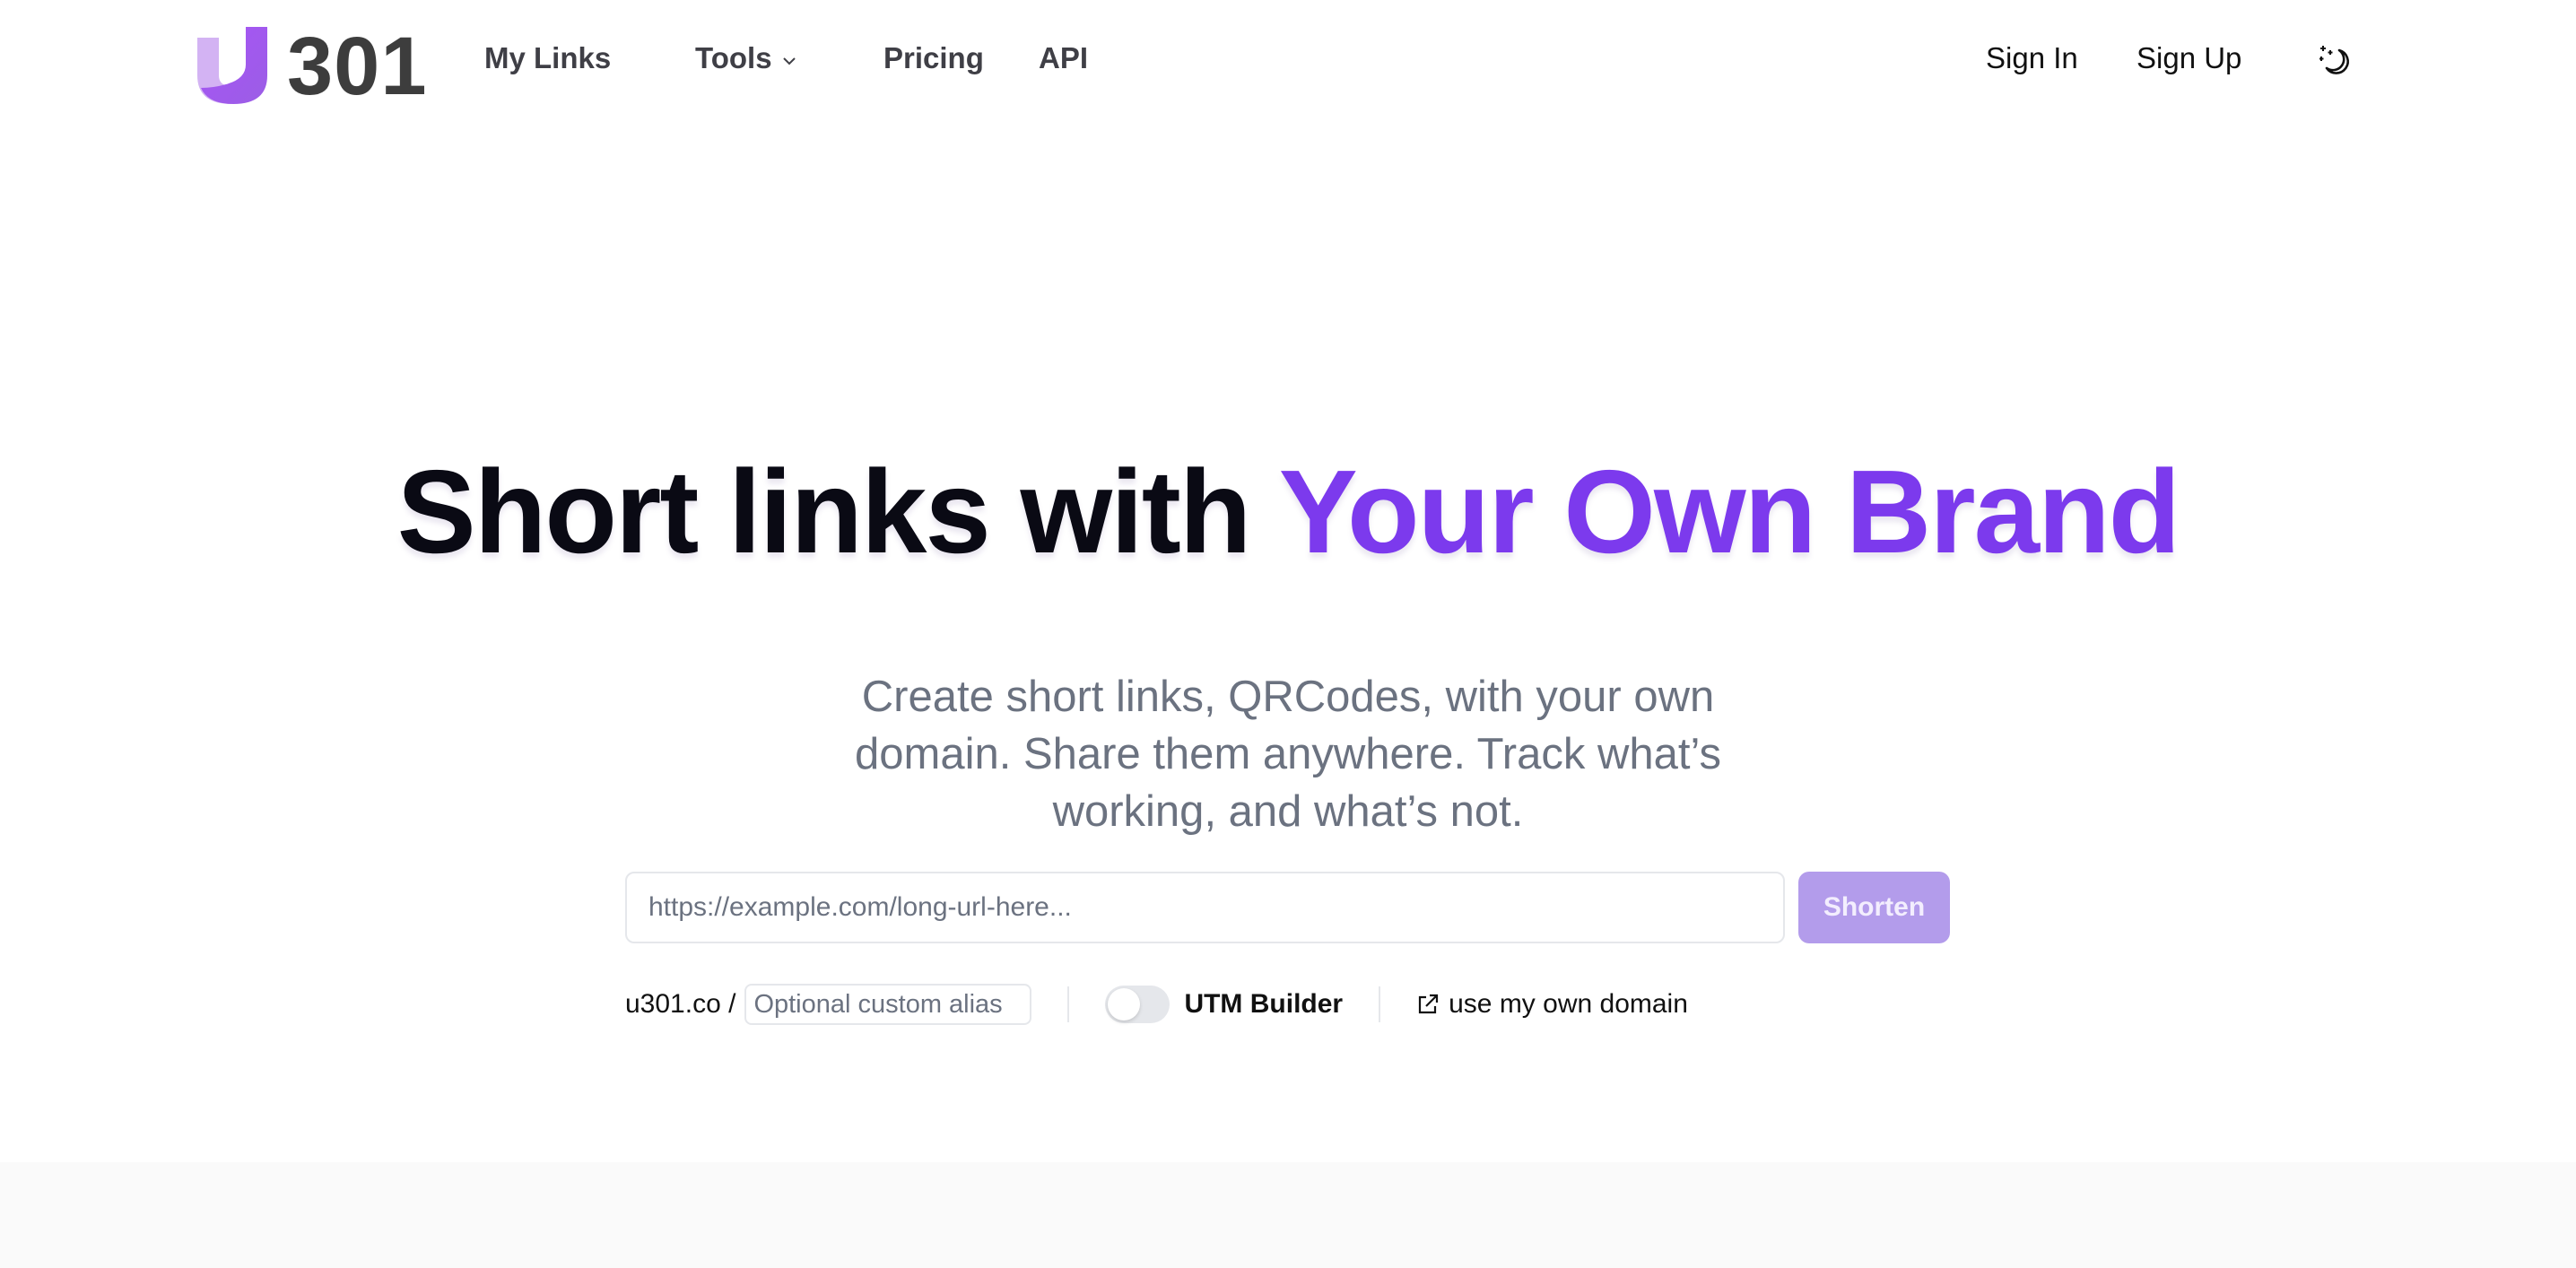 The width and height of the screenshot is (2576, 1268). I want to click on theme-toggle-button, so click(2337, 61).